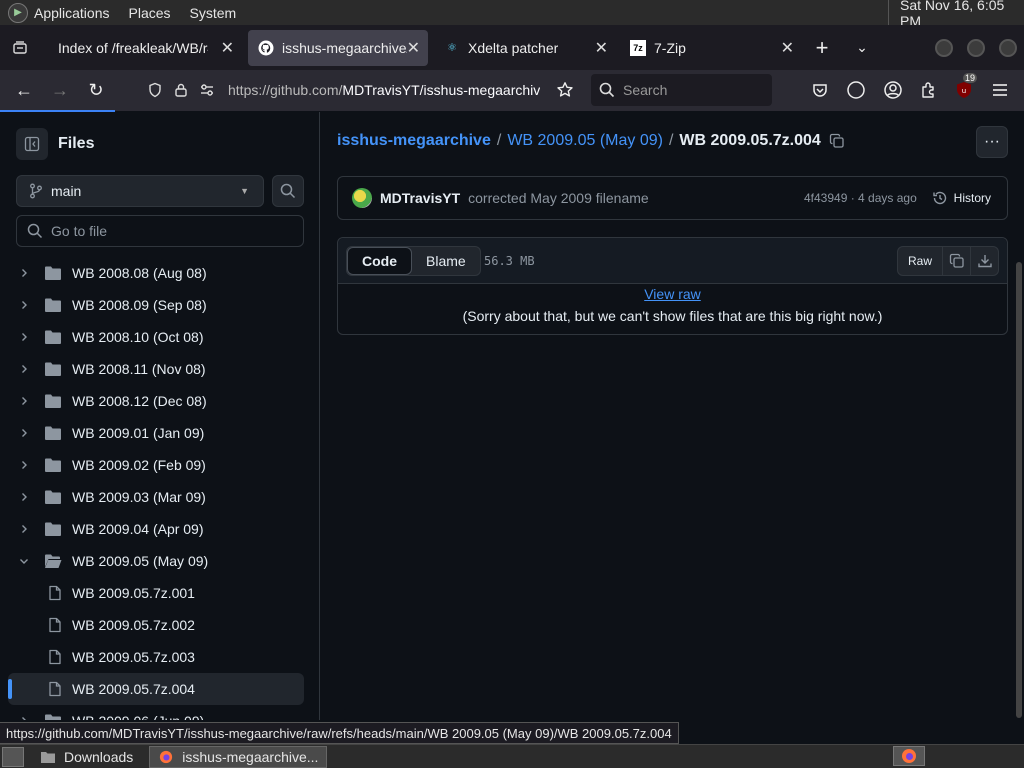  Describe the element at coordinates (1008, 48) in the screenshot. I see `close-window-button` at that location.